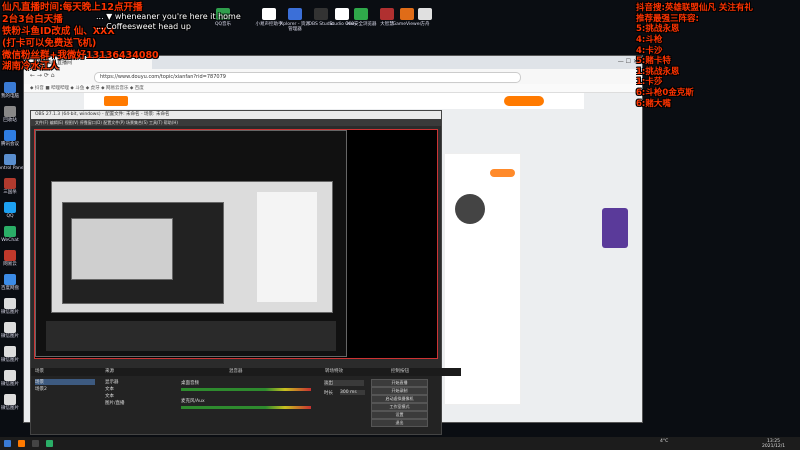 The height and width of the screenshot is (450, 800). I want to click on settings-button: 设置, so click(399, 415).